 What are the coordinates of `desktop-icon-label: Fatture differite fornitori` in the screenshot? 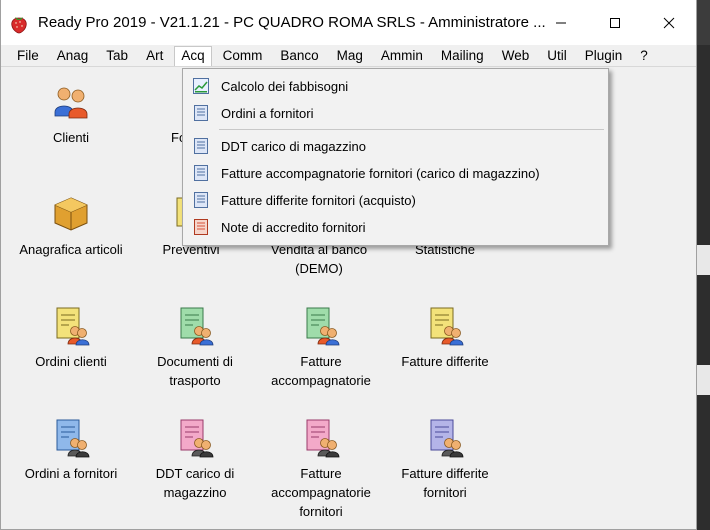 It's located at (445, 483).